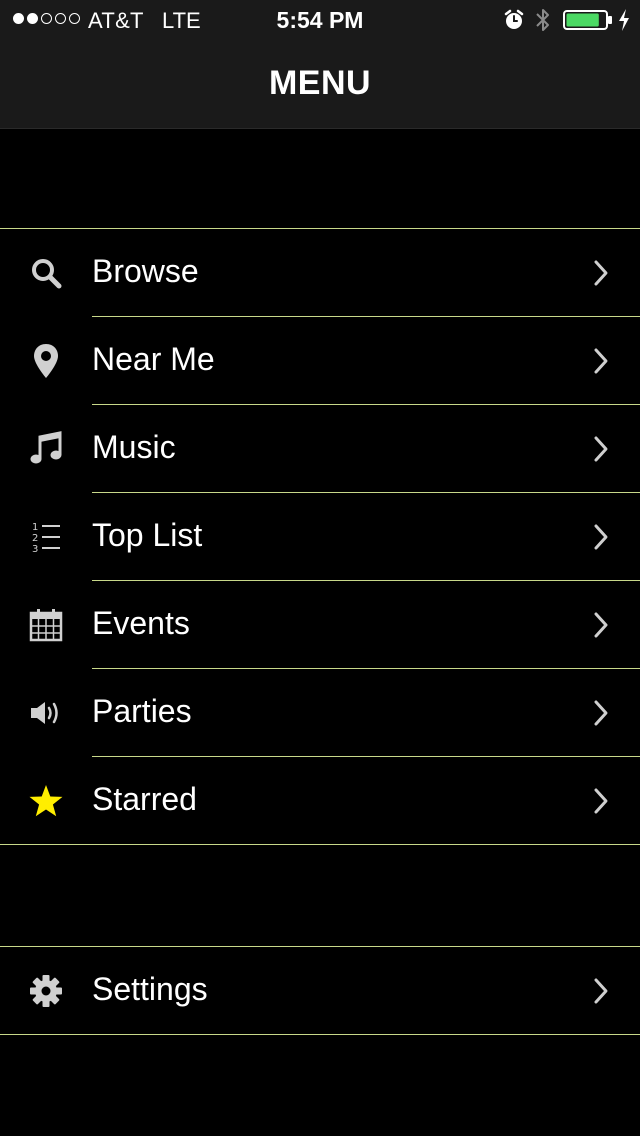 This screenshot has height=1136, width=640. What do you see at coordinates (320, 360) in the screenshot?
I see `menu-item-near-me: Near Me` at bounding box center [320, 360].